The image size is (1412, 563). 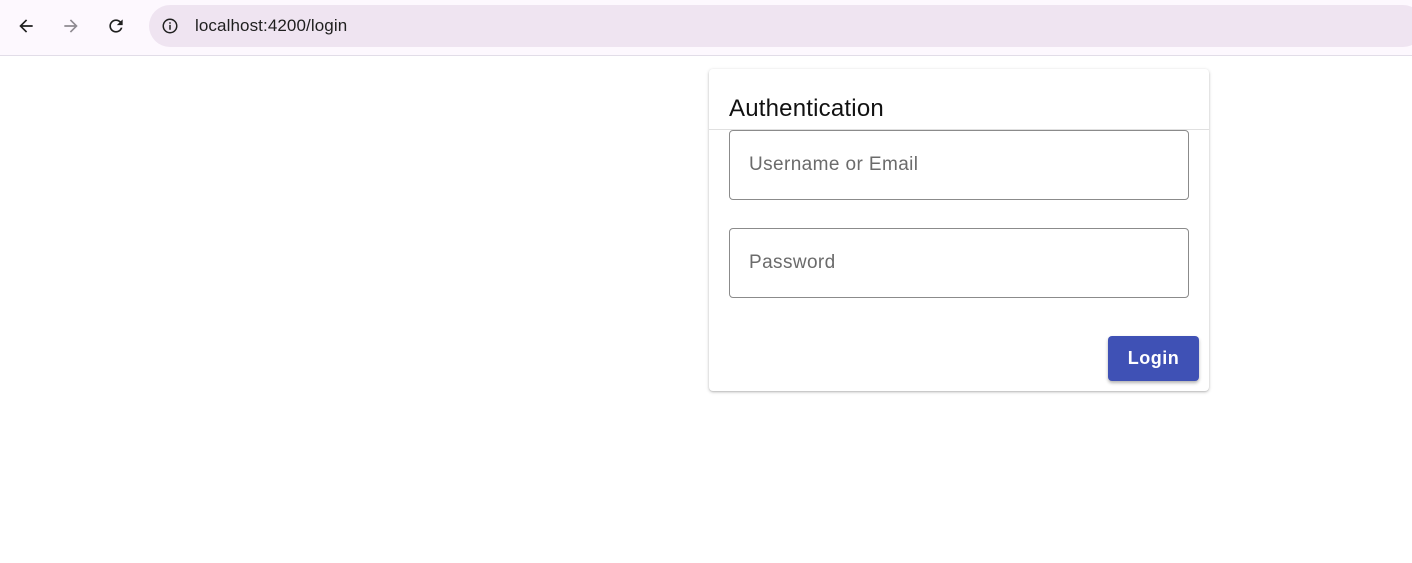 I want to click on login-button: Login, so click(x=1153, y=358).